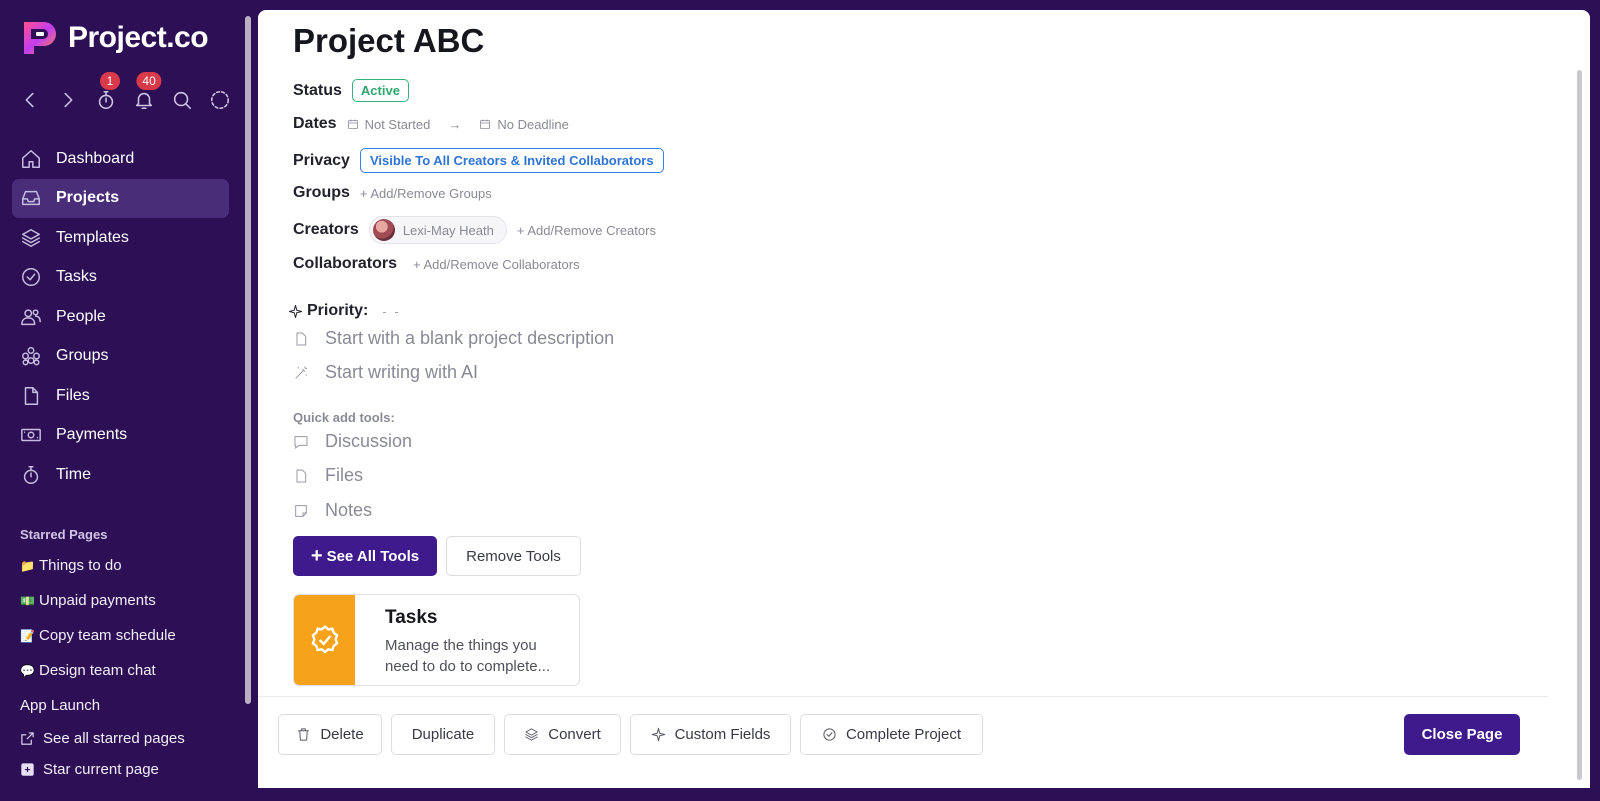 This screenshot has width=1600, height=801. I want to click on magic-wand-icon, so click(301, 372).